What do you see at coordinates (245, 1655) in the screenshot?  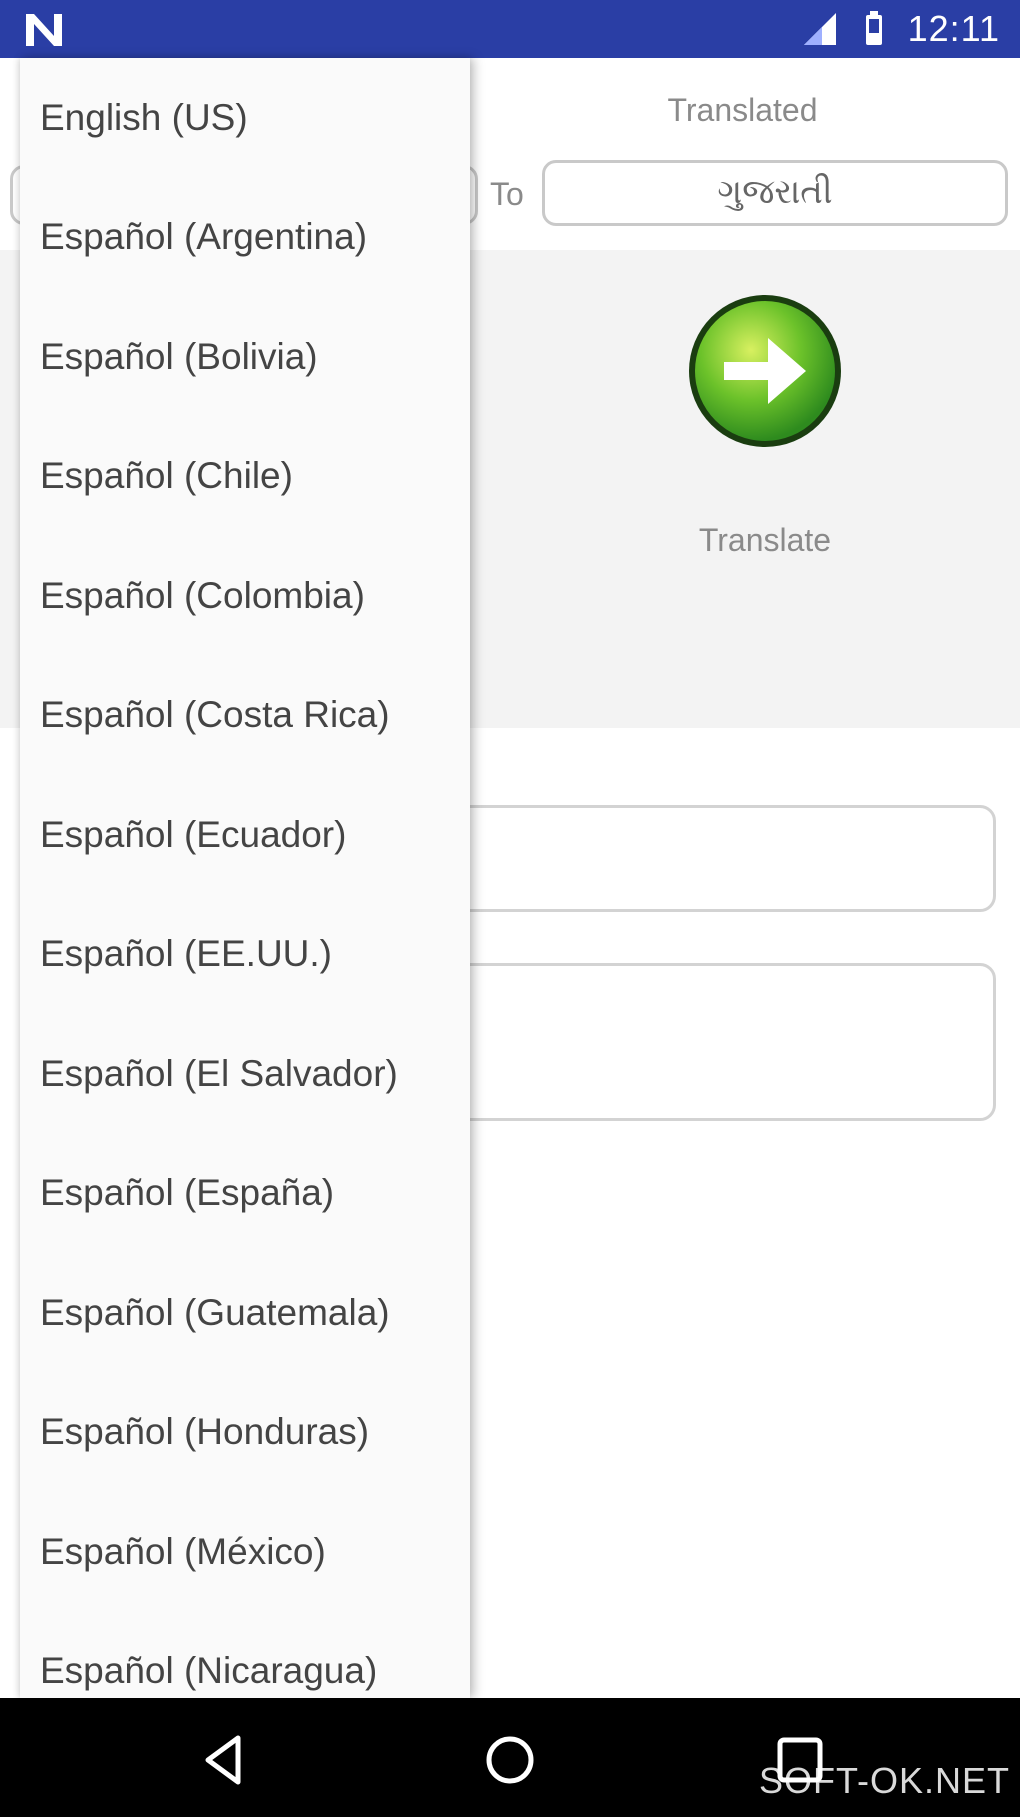 I see `language-option: Español (Nicaragua)` at bounding box center [245, 1655].